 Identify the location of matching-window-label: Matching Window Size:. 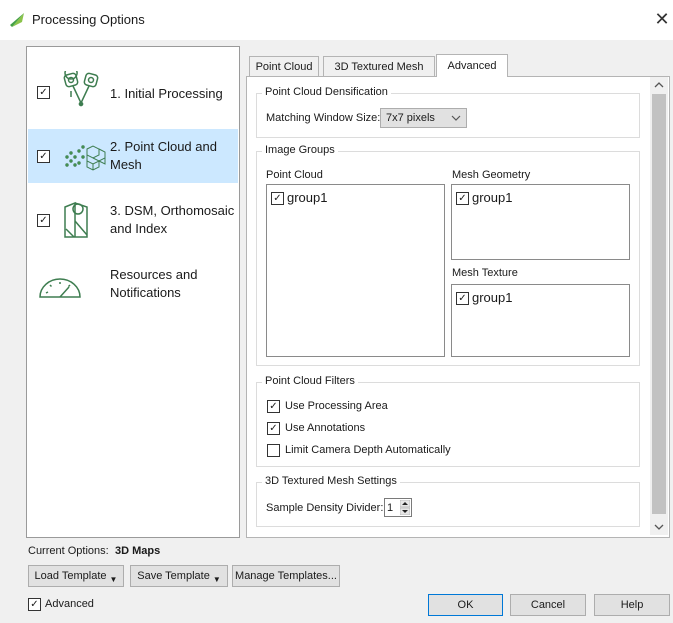
(323, 118).